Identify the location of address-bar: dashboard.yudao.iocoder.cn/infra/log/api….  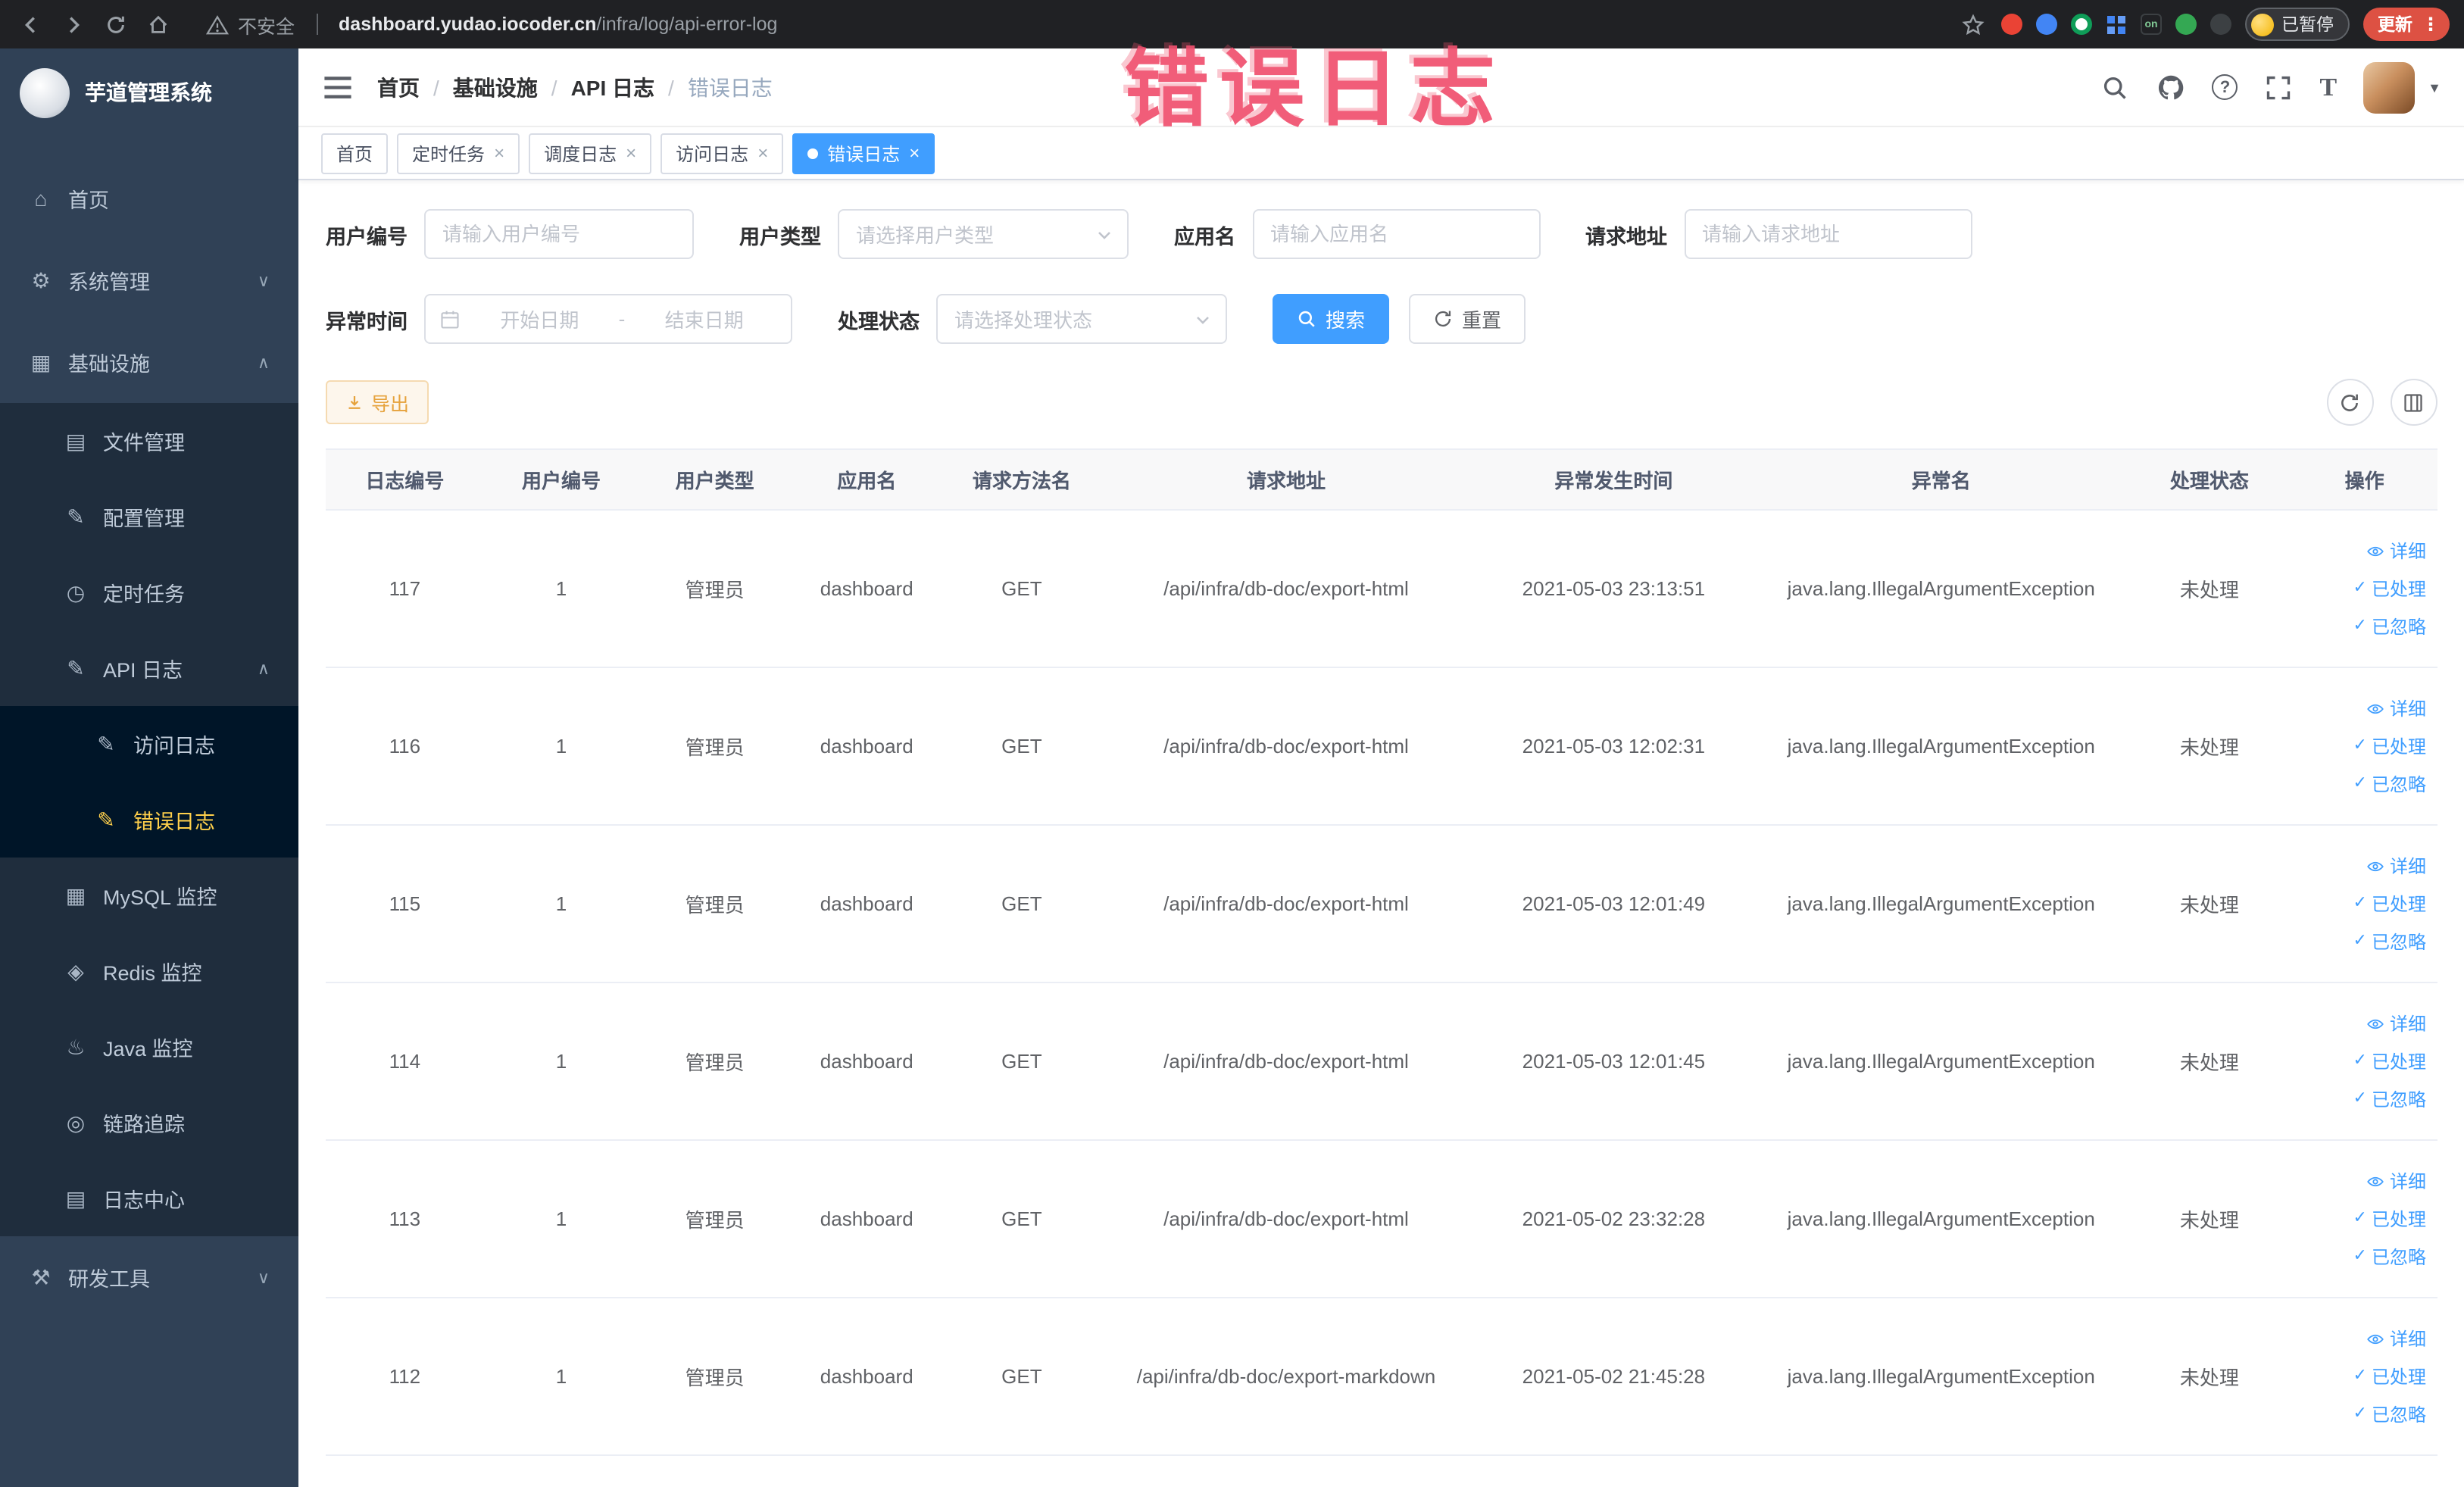
(558, 24).